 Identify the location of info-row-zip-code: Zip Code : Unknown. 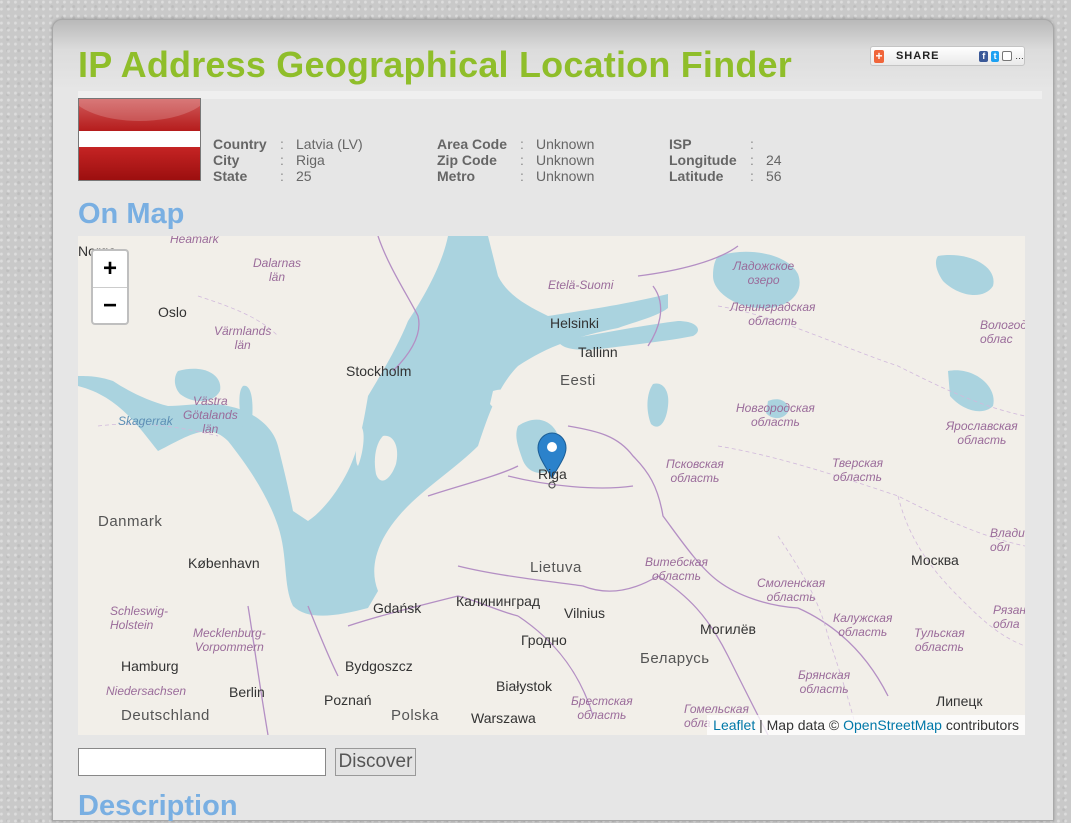
(515, 160).